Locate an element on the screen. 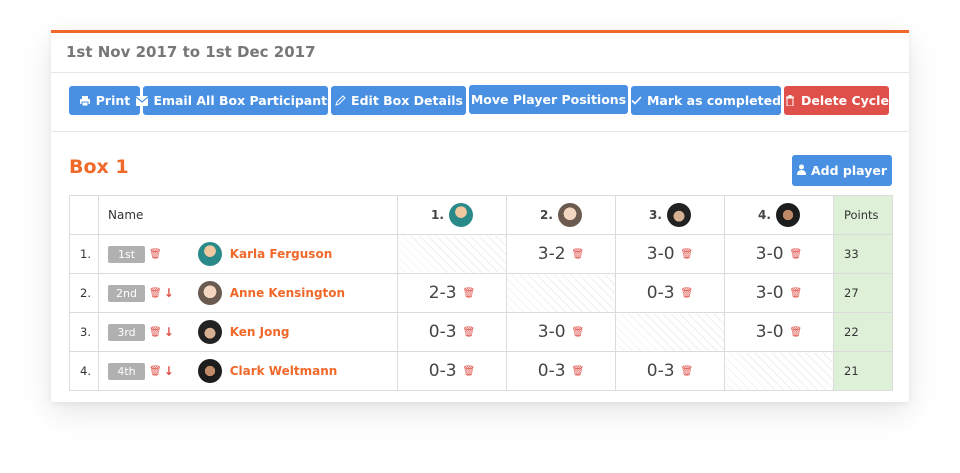 This screenshot has width=960, height=473. move-label: Move Player Positions is located at coordinates (548, 99).